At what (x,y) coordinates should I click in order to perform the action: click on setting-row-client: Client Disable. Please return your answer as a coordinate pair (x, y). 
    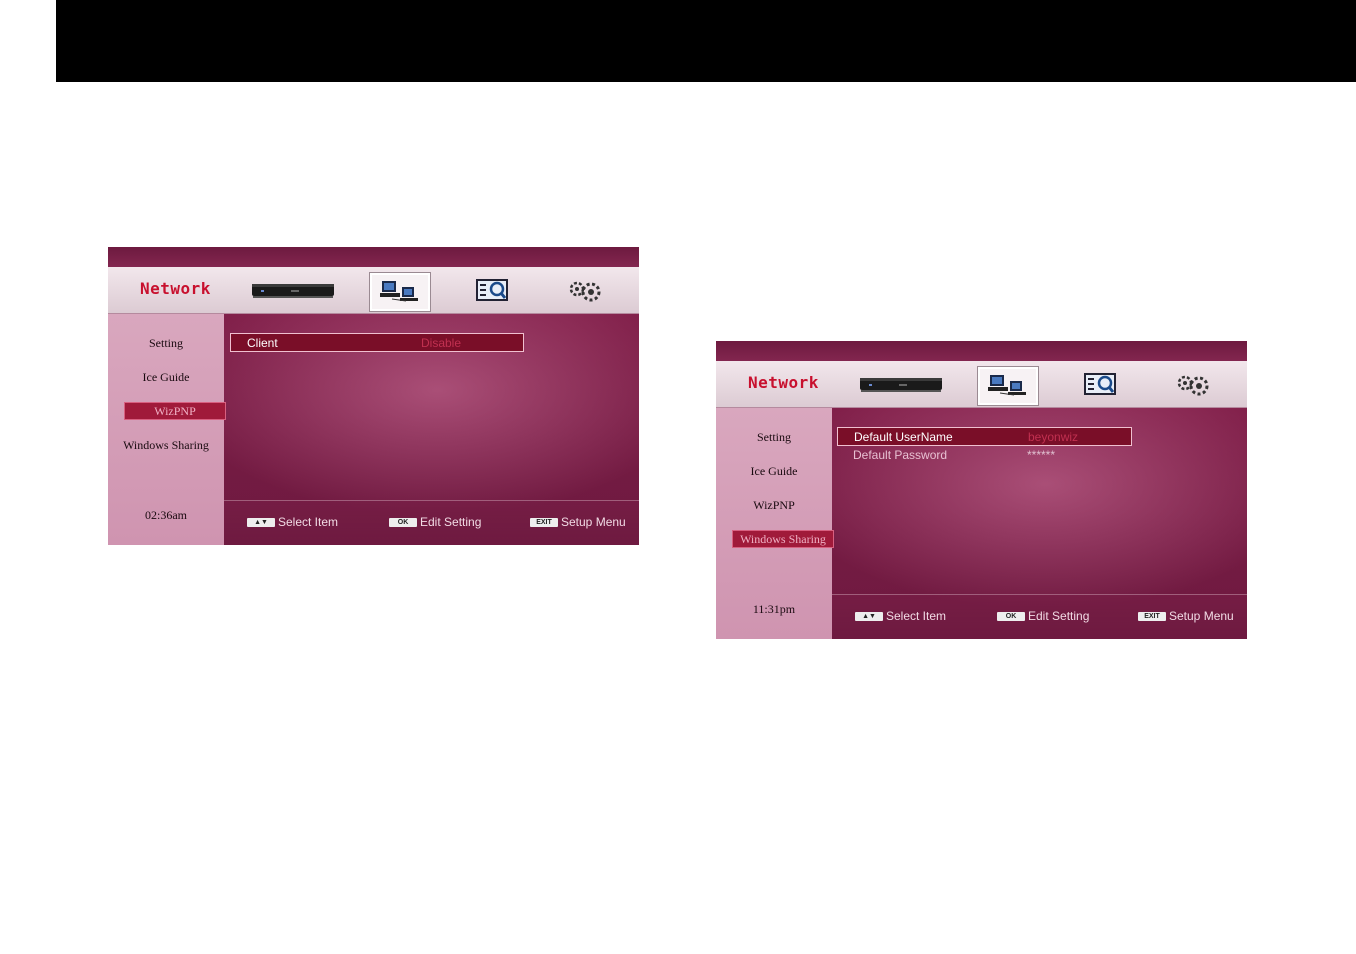
    Looking at the image, I should click on (377, 342).